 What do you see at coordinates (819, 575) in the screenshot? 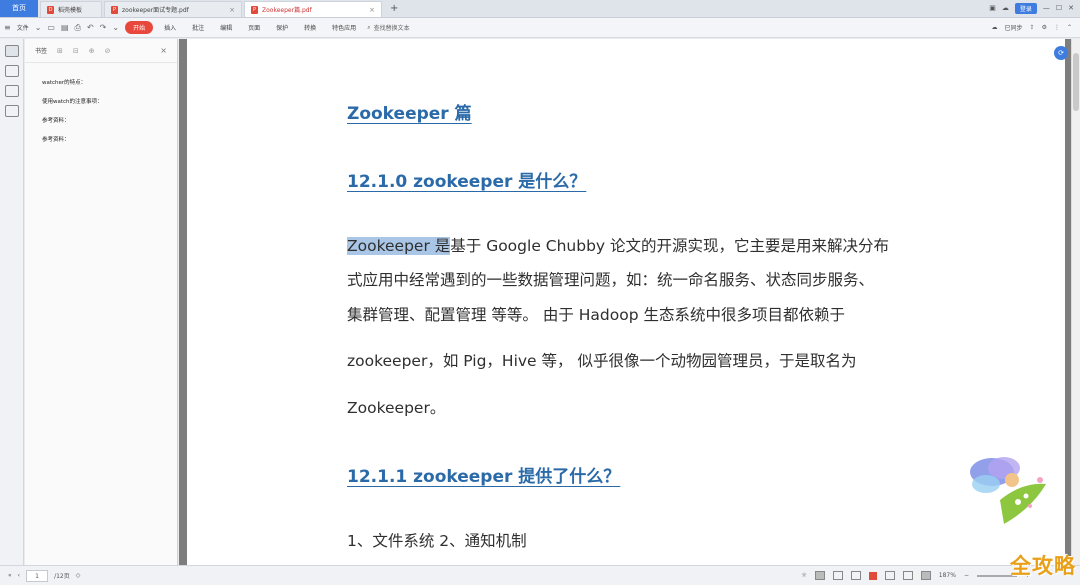
I see `single-page-view-icon` at bounding box center [819, 575].